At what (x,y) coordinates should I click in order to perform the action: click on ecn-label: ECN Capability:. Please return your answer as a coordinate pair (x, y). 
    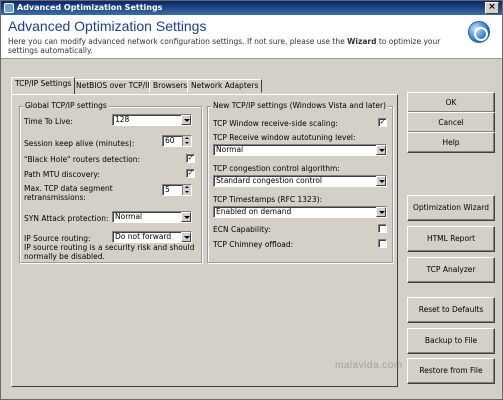
    Looking at the image, I should click on (242, 229).